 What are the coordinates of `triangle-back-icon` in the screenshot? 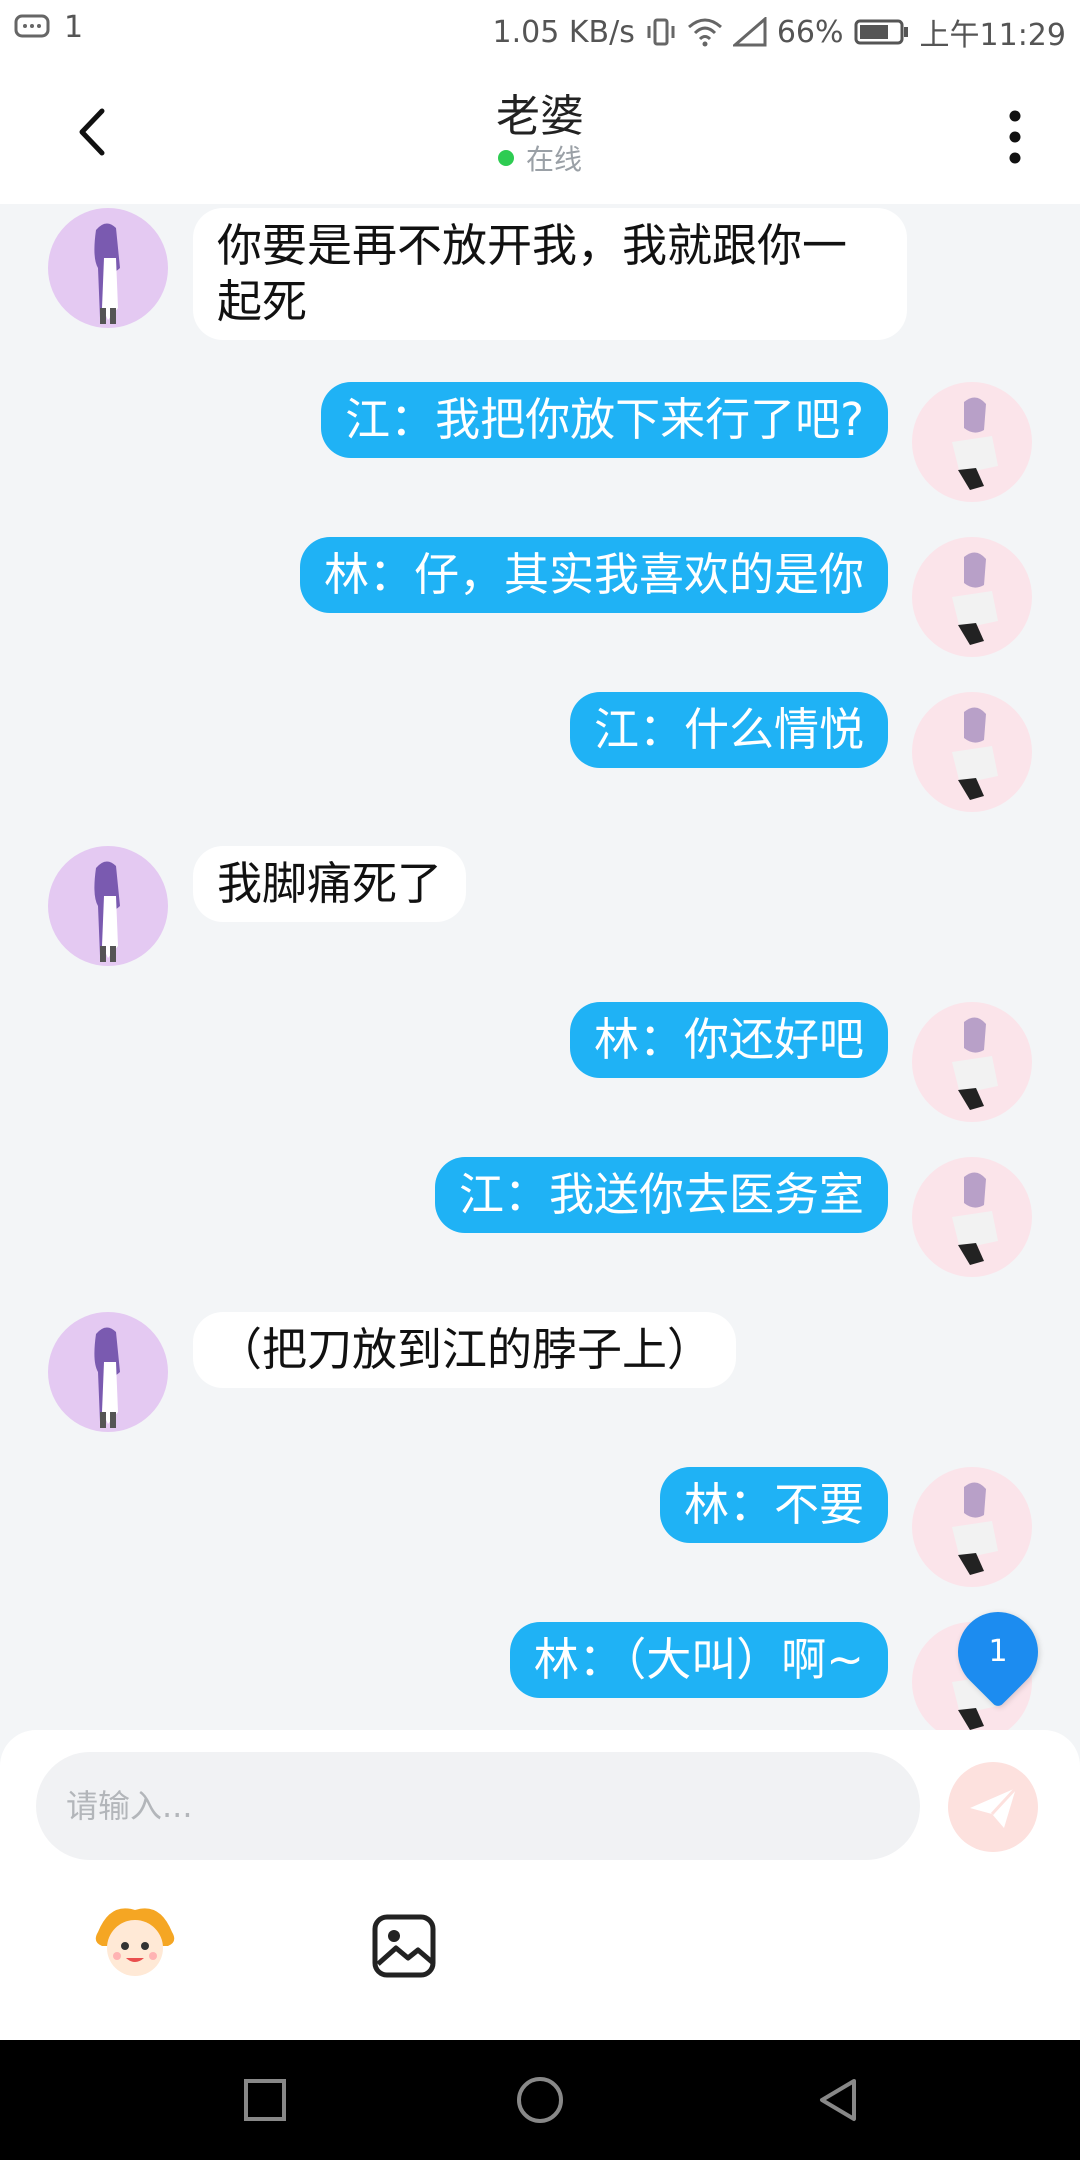 It's located at (838, 2100).